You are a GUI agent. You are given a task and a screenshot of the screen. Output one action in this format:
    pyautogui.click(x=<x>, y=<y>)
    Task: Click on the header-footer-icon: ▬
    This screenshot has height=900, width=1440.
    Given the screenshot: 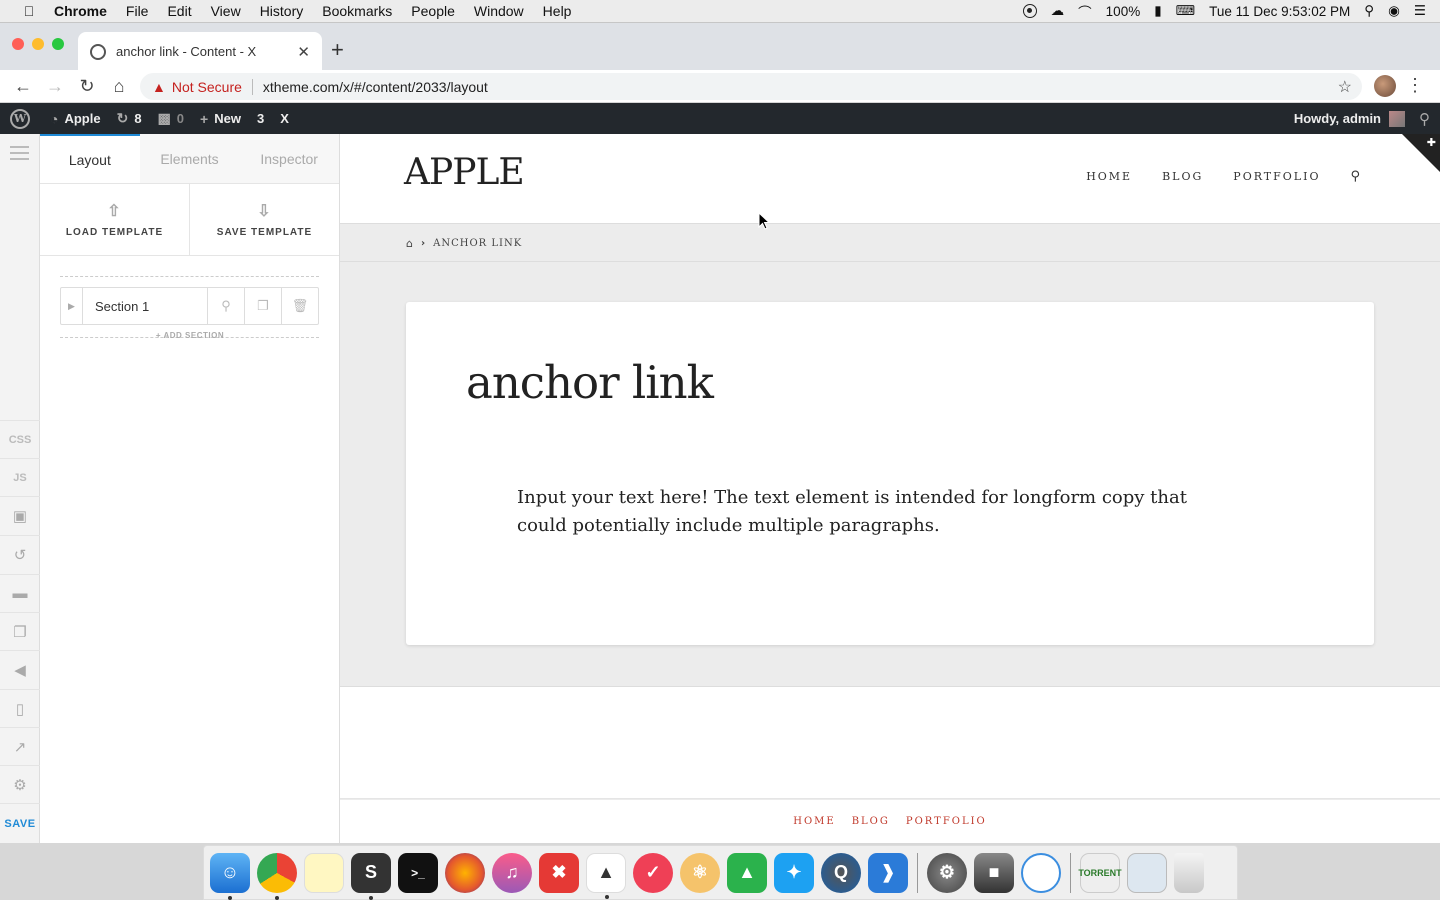 What is the action you would take?
    pyautogui.click(x=20, y=593)
    